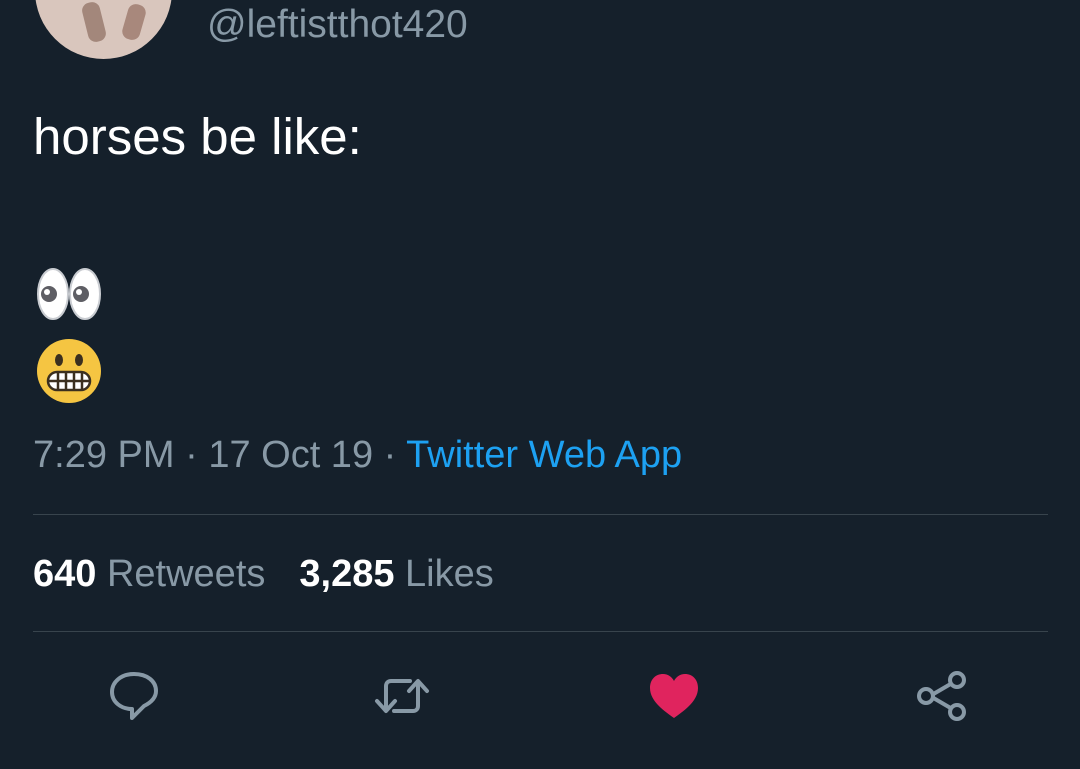  I want to click on retweets-count: 640, so click(65, 574).